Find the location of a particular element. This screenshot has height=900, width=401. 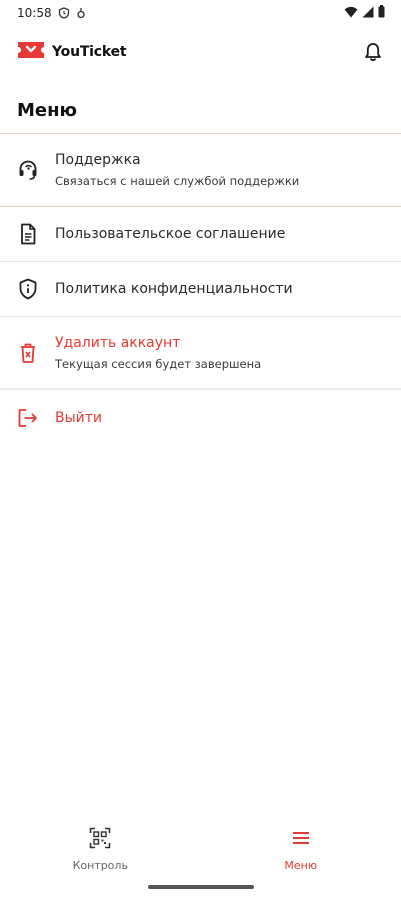

app-logo: YouTicket is located at coordinates (71, 52).